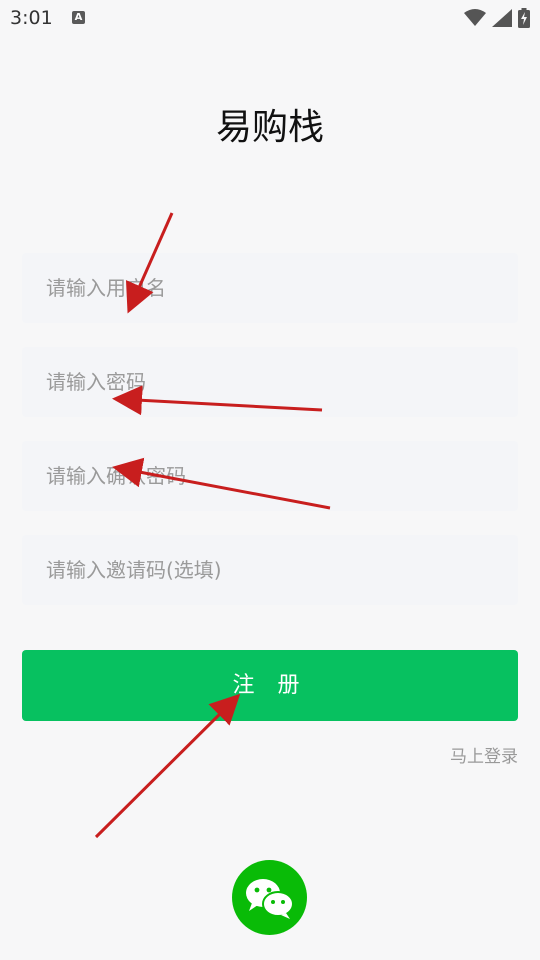  I want to click on confirm-password-input, so click(270, 476).